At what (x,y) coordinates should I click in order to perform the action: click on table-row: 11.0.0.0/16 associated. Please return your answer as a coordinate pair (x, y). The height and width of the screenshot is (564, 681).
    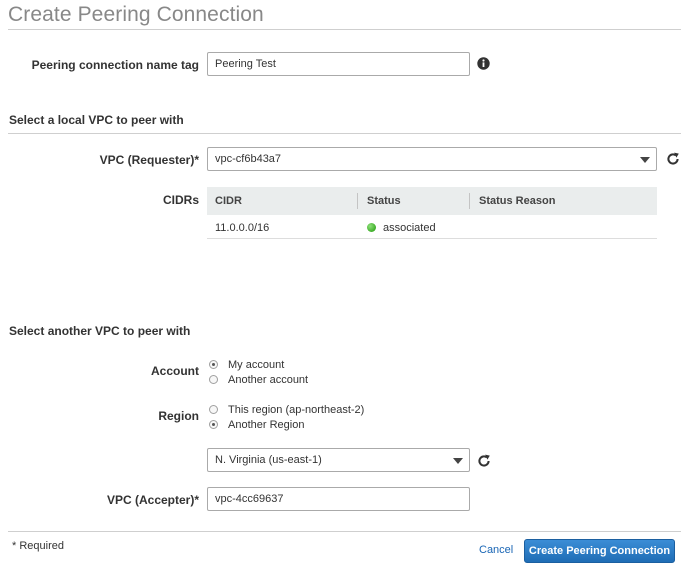
    Looking at the image, I should click on (432, 227).